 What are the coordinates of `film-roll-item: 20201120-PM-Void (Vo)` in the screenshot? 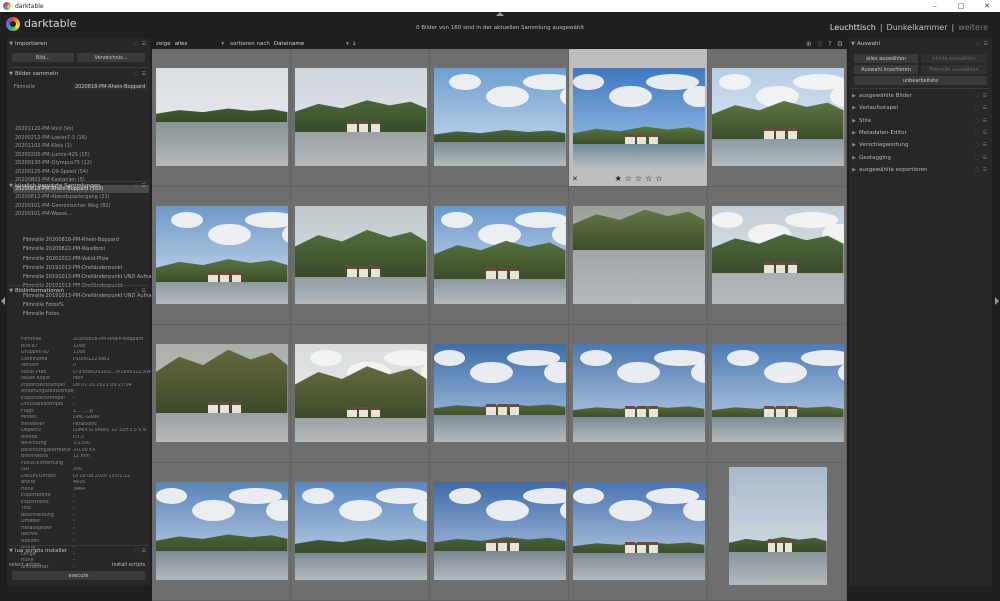 It's located at (81, 129).